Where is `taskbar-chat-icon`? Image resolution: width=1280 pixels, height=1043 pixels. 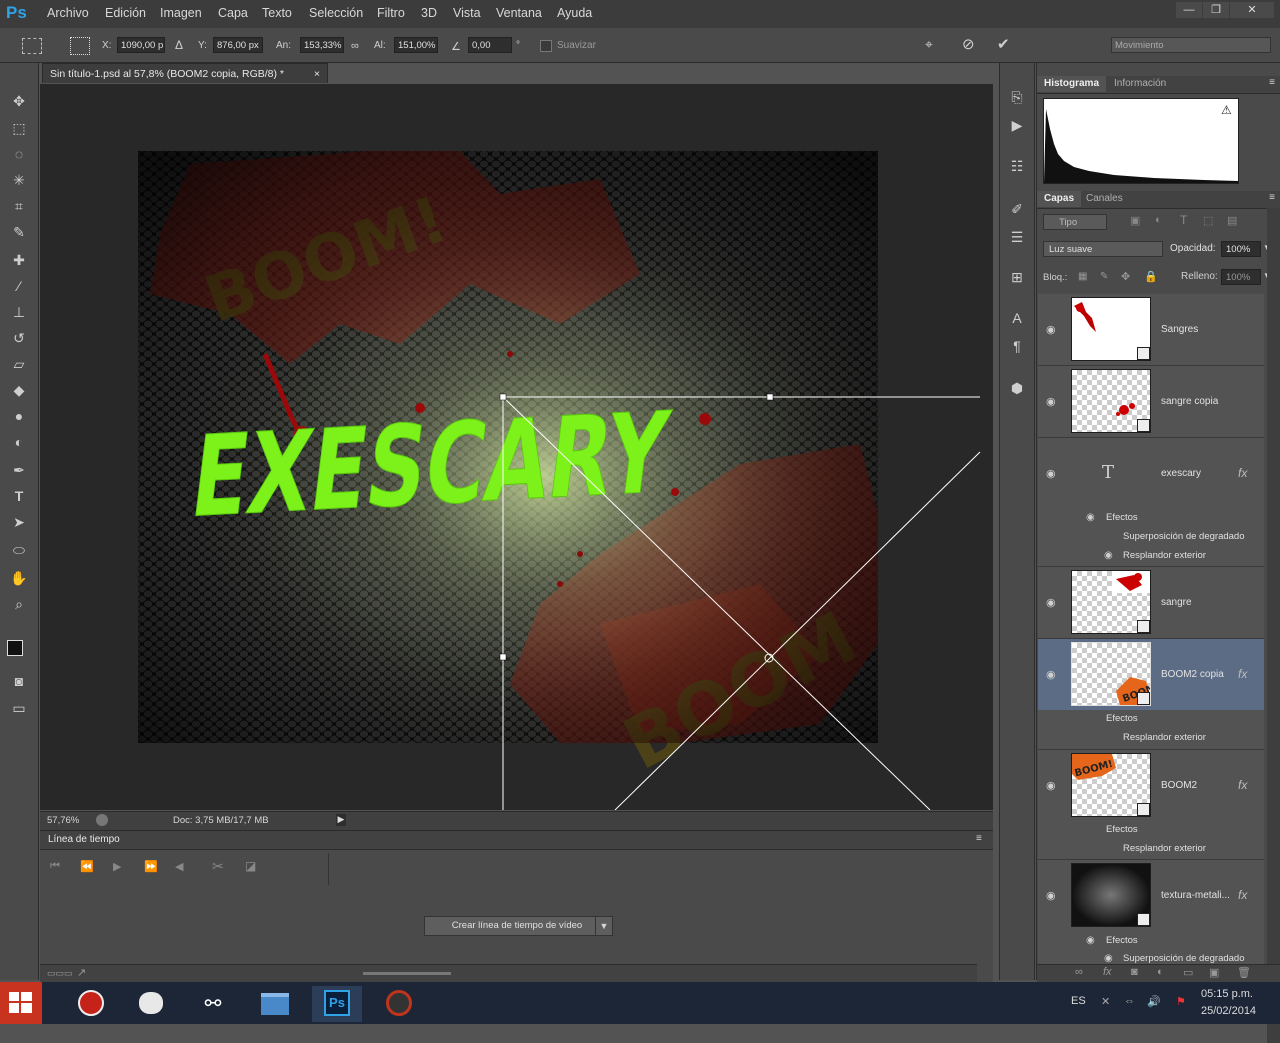
taskbar-chat-icon is located at coordinates (151, 1004).